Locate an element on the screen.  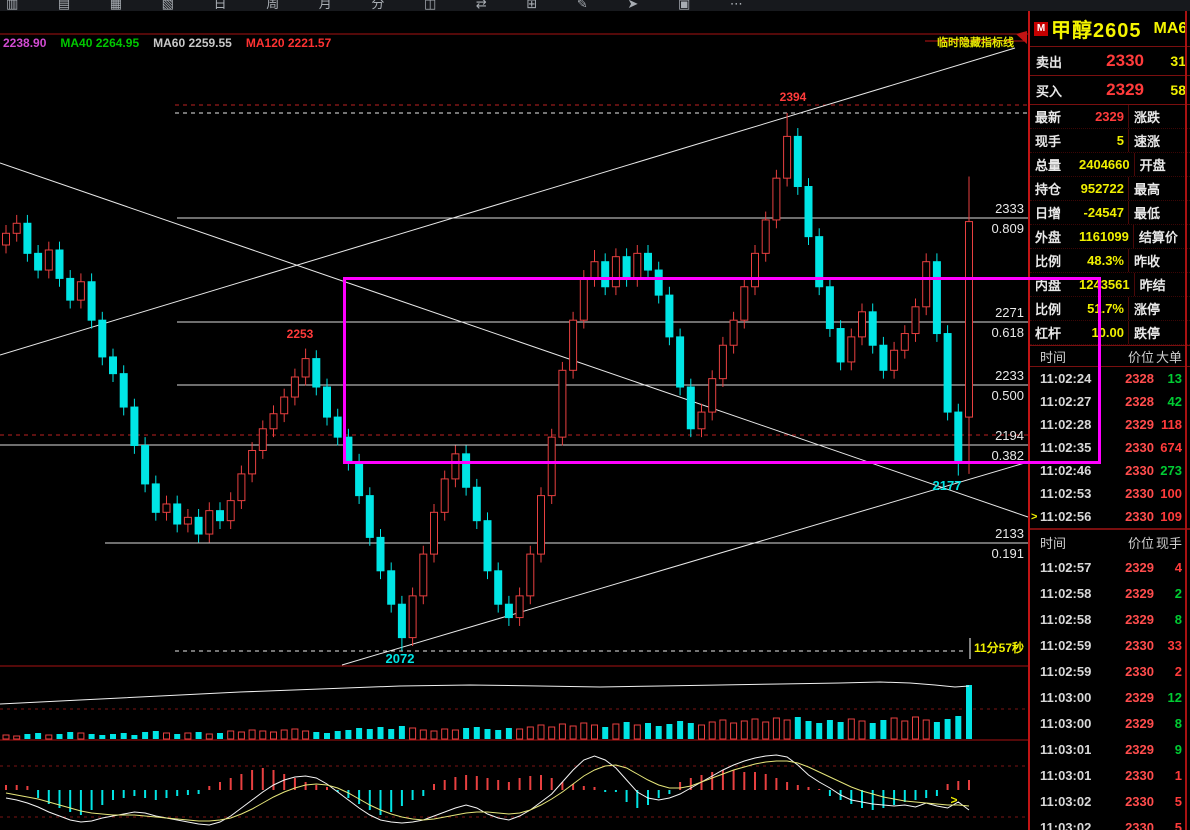
quote-price: 2329 is located at coordinates (1125, 89).